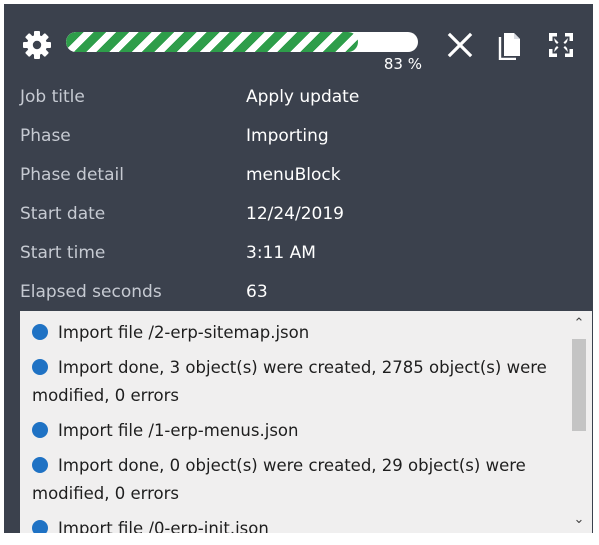 This screenshot has height=545, width=599. I want to click on info-label: Start time, so click(63, 253).